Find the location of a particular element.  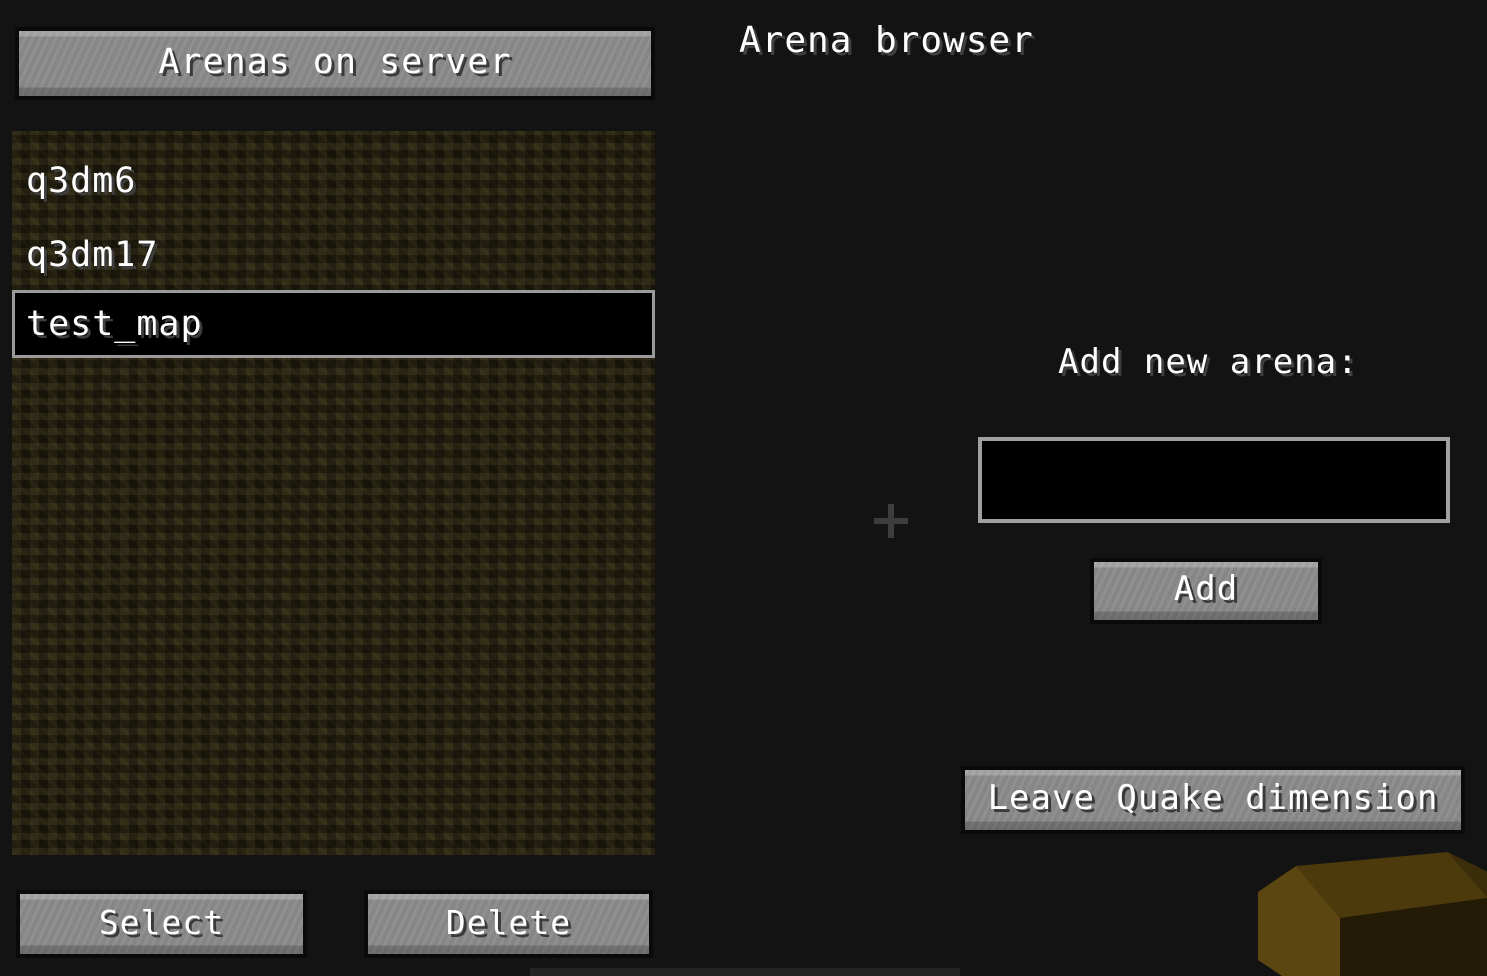

leave-quake-dimension-button: Leave Quake dimension is located at coordinates (1213, 800).